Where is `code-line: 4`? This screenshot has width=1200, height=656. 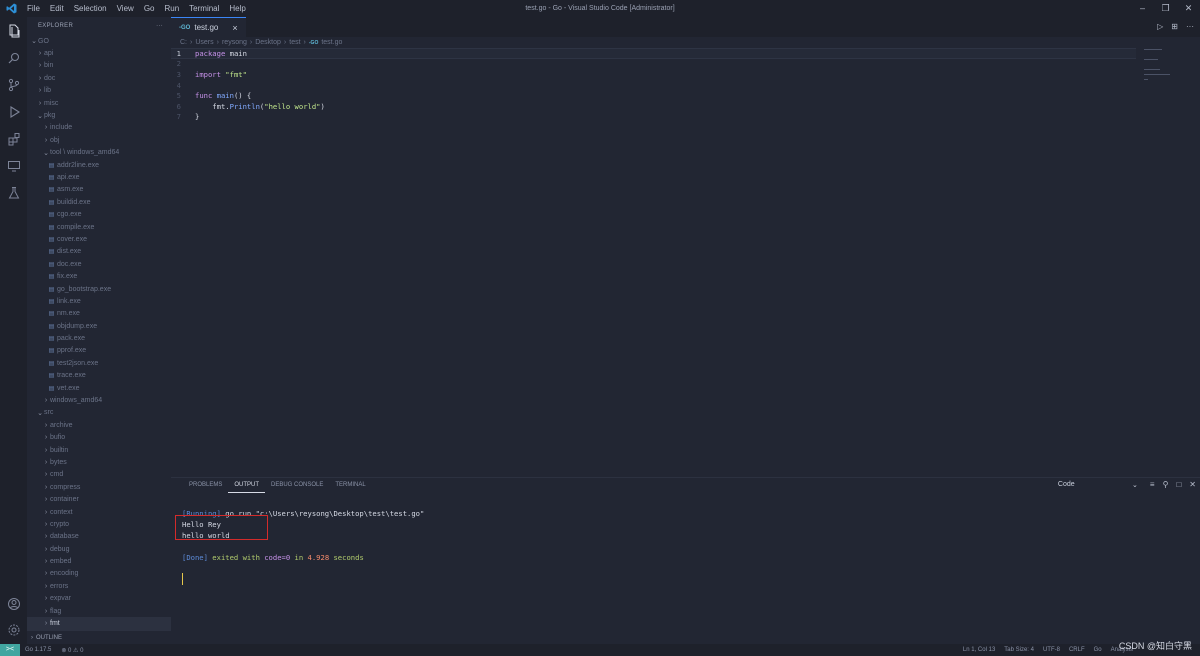
code-line: 4 is located at coordinates (653, 85).